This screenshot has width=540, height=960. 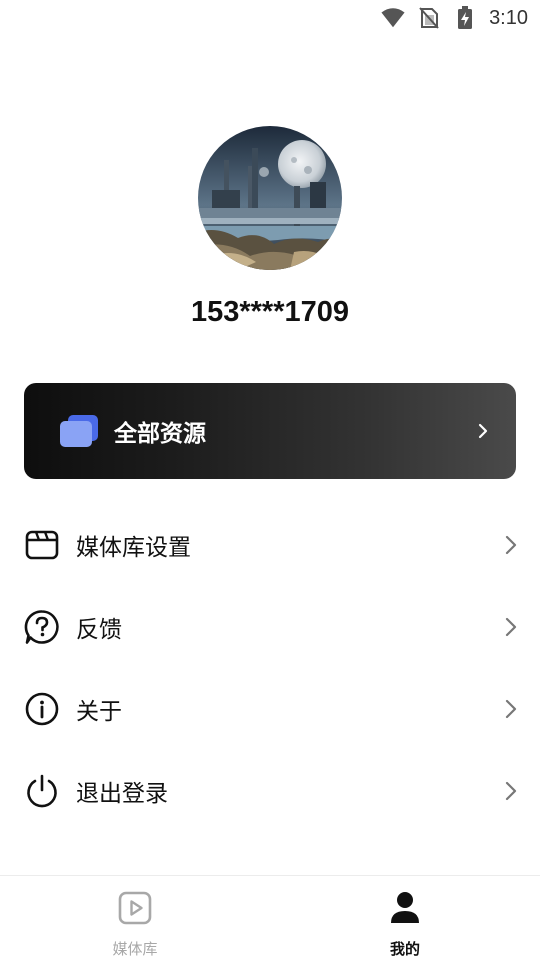 I want to click on folder-icon, so click(x=79, y=431).